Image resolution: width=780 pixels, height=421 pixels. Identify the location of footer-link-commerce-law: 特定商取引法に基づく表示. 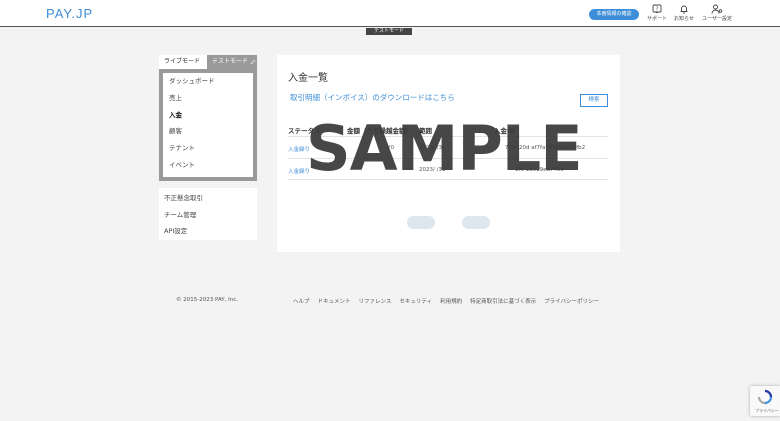
(503, 301).